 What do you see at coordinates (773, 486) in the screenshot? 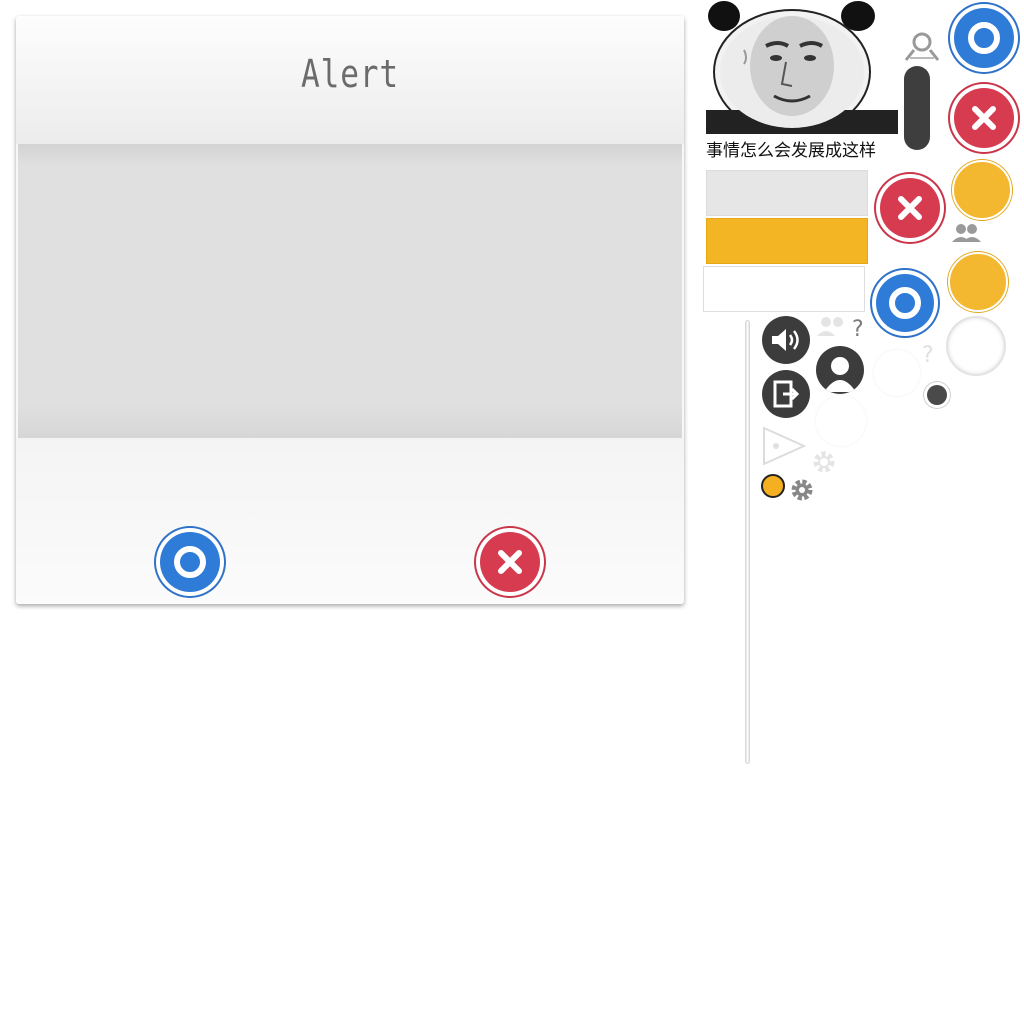
I see `small-yellow-dot` at bounding box center [773, 486].